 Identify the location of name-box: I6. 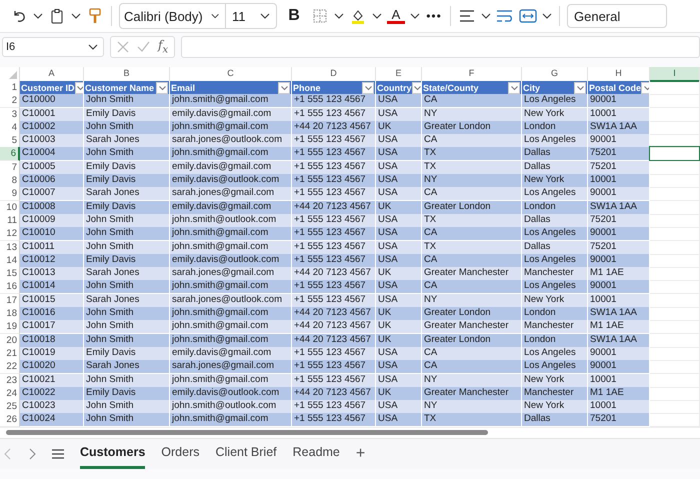
(53, 47).